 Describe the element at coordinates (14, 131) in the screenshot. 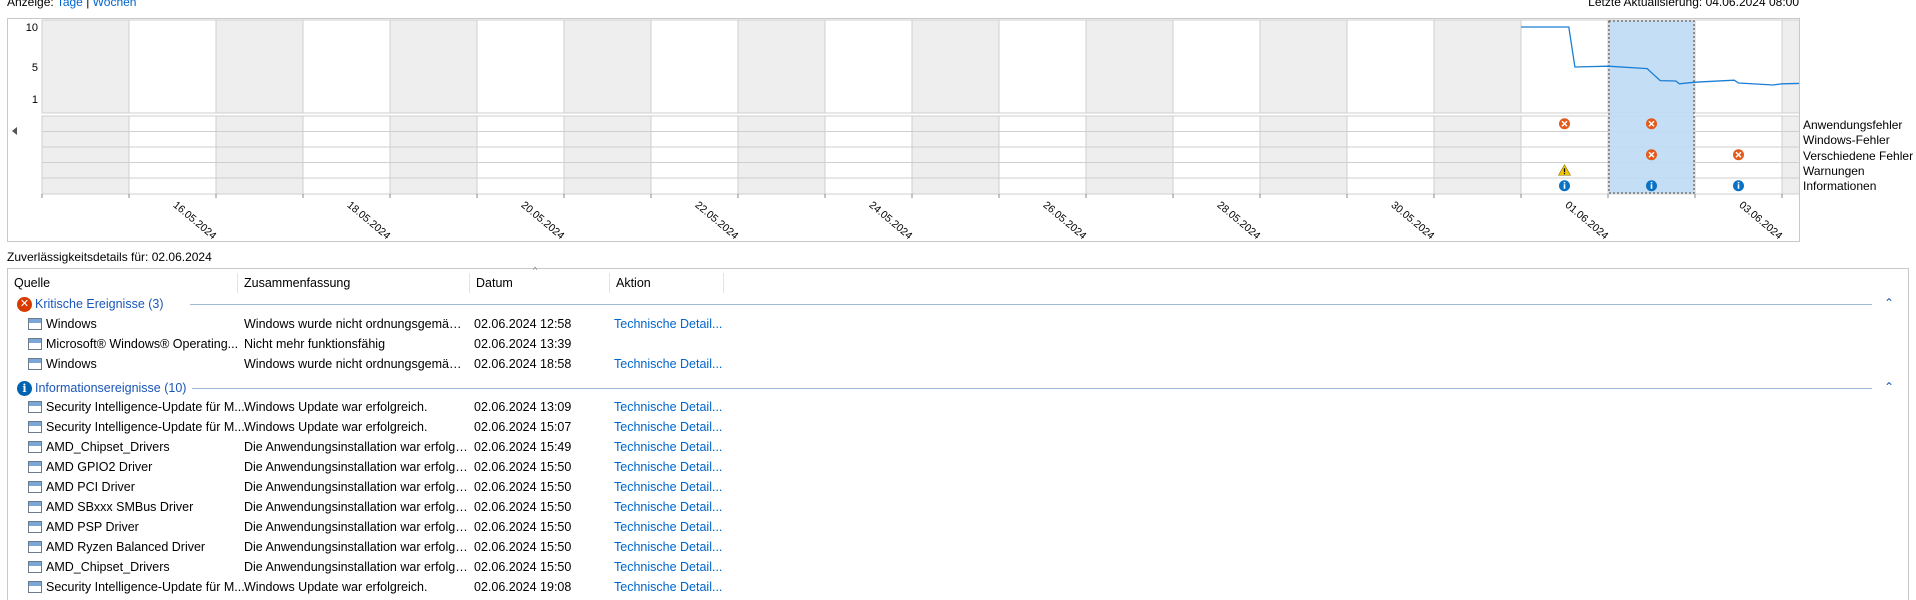

I see `scroll-left-icon` at that location.